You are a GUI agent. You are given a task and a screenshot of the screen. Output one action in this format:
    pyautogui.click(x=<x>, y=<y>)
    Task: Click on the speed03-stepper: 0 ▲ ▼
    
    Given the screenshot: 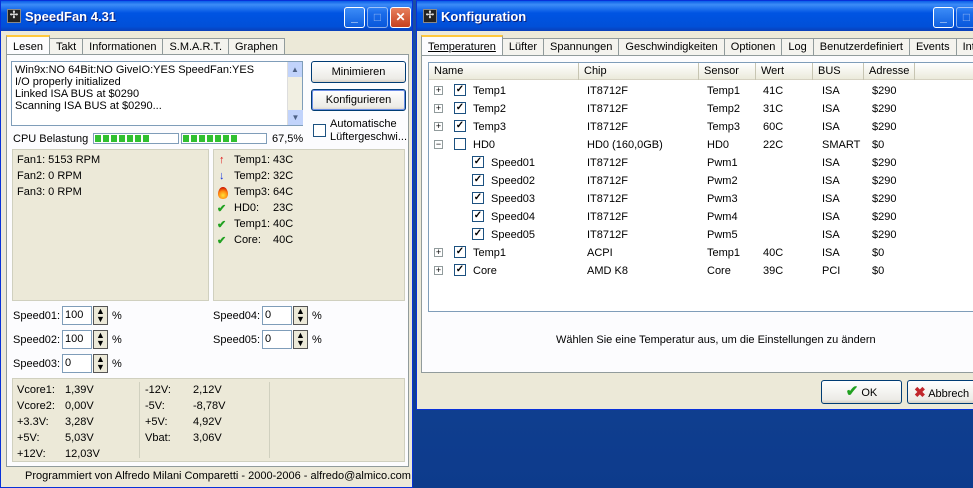 What is the action you would take?
    pyautogui.click(x=85, y=363)
    